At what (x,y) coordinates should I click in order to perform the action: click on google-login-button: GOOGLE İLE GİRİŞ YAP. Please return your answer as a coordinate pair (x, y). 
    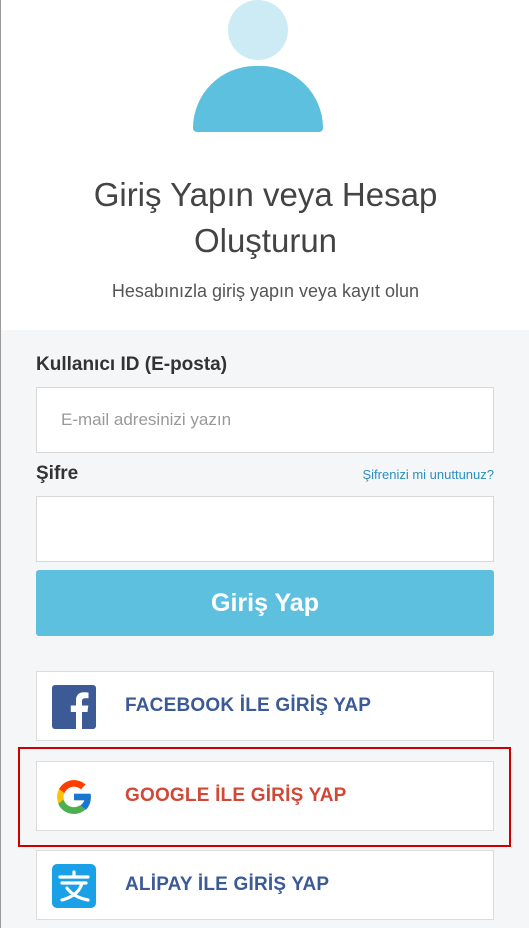
    Looking at the image, I should click on (265, 796).